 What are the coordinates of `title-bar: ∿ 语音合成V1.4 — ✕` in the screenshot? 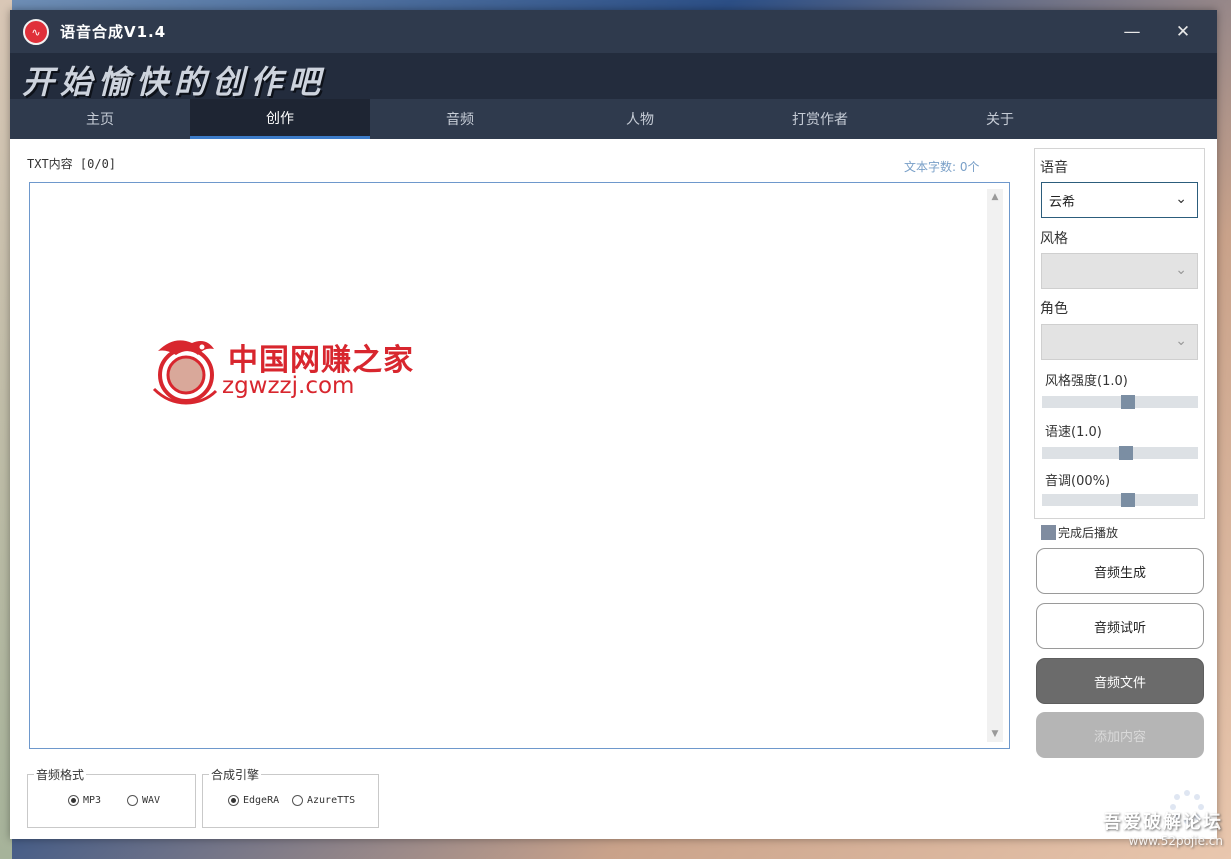 It's located at (613, 31).